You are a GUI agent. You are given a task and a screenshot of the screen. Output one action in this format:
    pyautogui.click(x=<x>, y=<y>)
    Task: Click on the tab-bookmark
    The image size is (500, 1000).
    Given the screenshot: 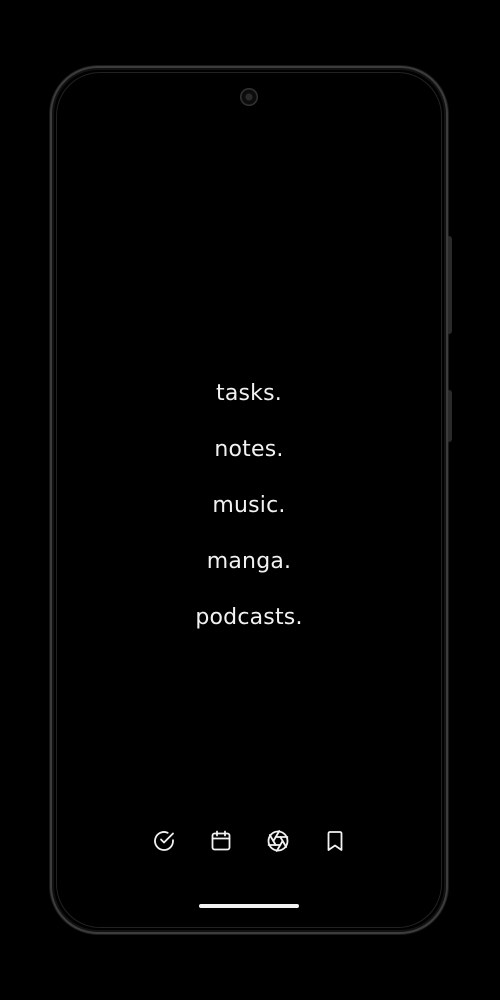 What is the action you would take?
    pyautogui.click(x=335, y=841)
    